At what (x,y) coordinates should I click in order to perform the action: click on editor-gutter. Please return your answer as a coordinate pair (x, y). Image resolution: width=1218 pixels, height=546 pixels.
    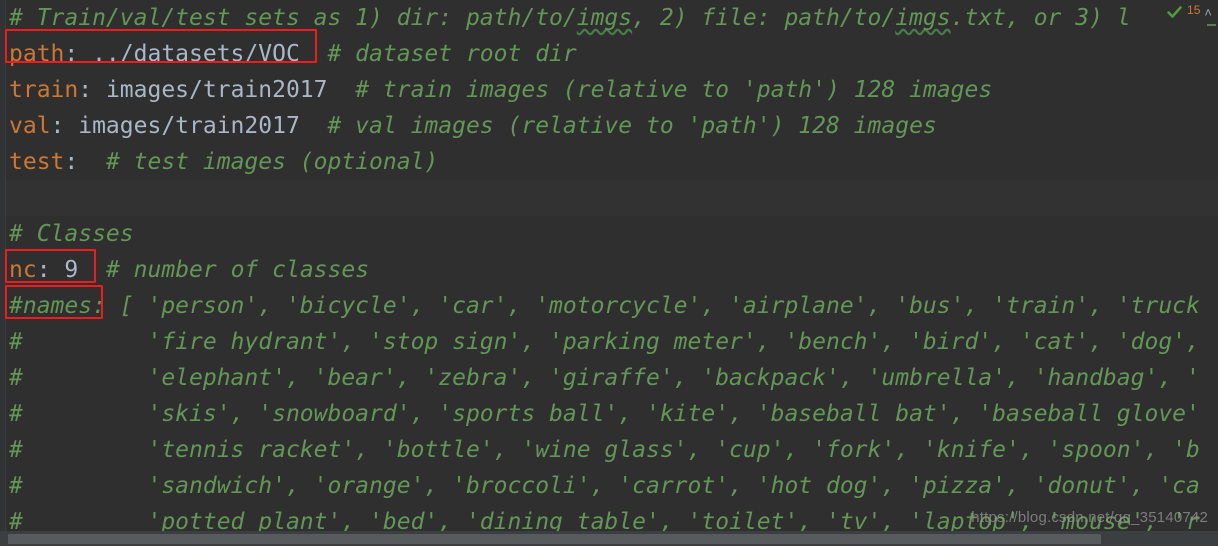
    Looking at the image, I should click on (3, 273).